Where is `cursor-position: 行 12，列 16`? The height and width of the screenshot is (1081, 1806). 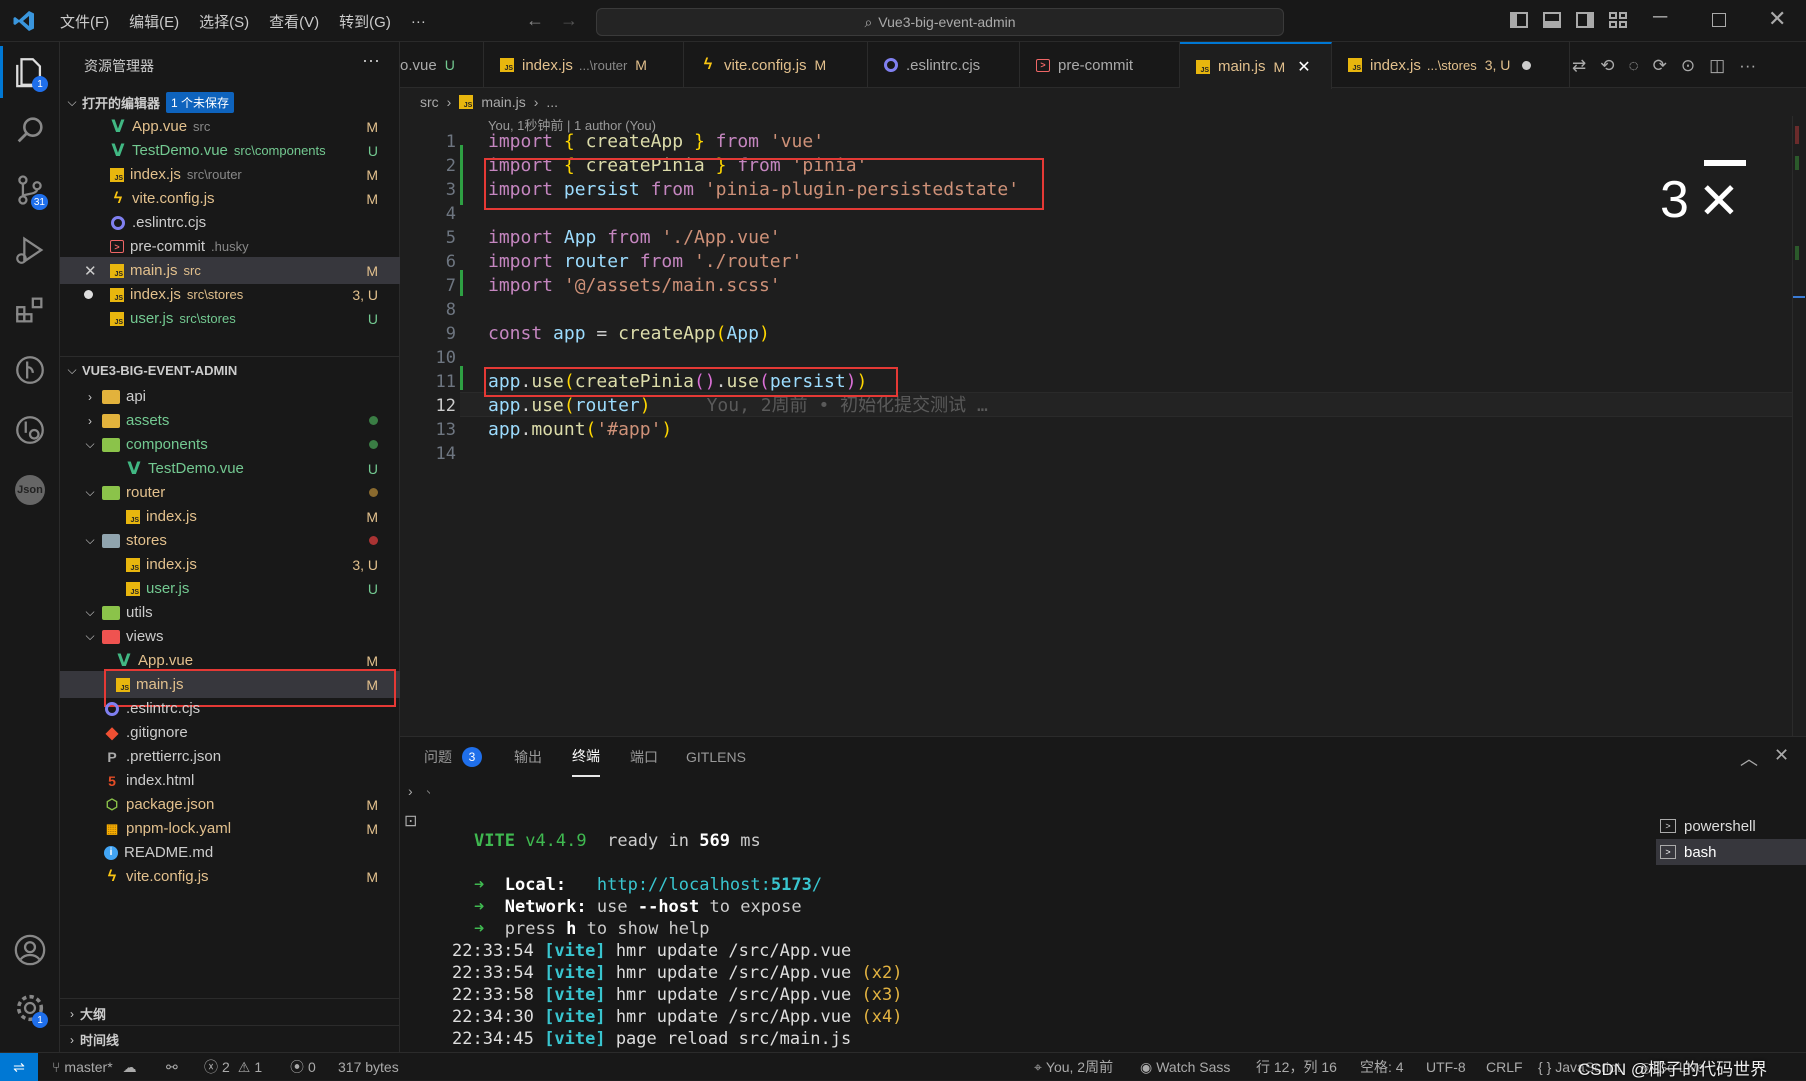
cursor-position: 行 12，列 16 is located at coordinates (1296, 1067).